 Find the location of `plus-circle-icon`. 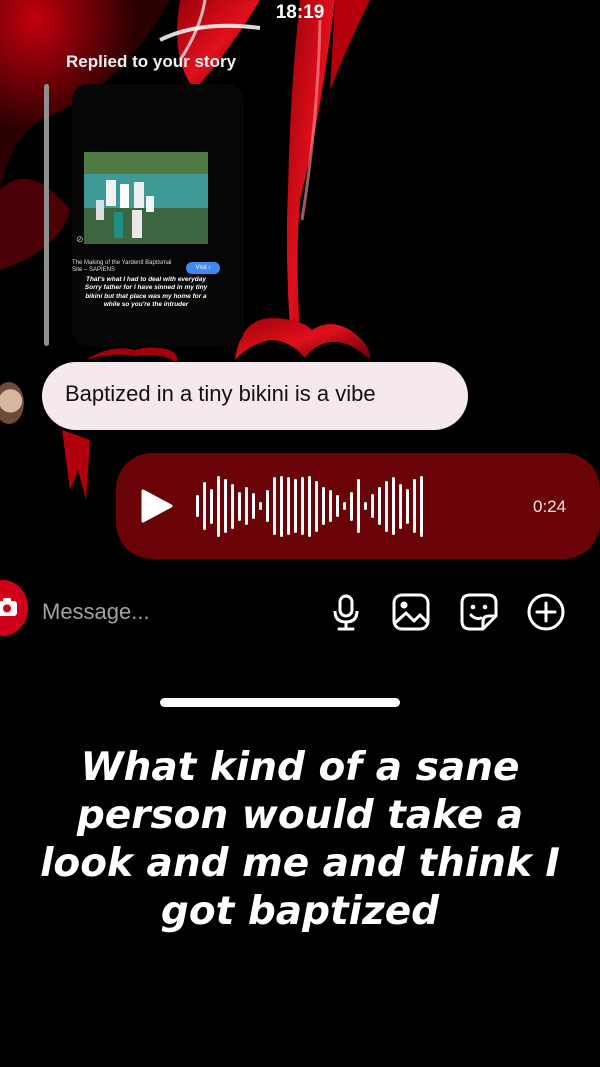

plus-circle-icon is located at coordinates (546, 612).